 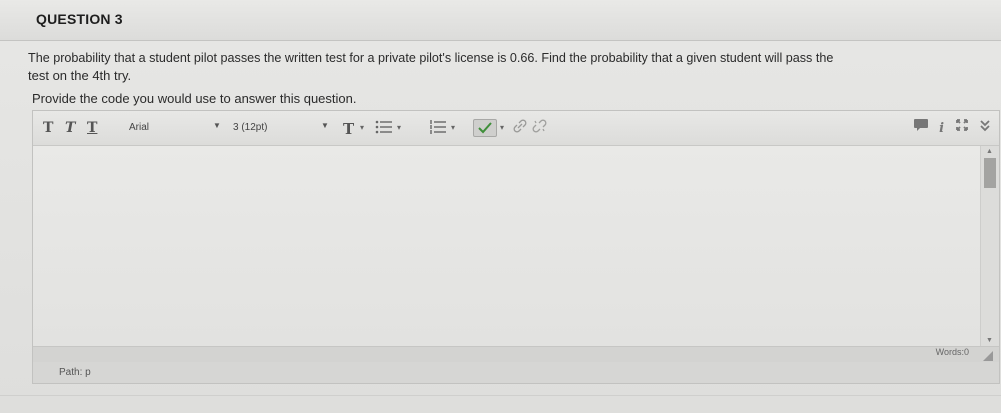 What do you see at coordinates (990, 173) in the screenshot?
I see `scroll-thumb` at bounding box center [990, 173].